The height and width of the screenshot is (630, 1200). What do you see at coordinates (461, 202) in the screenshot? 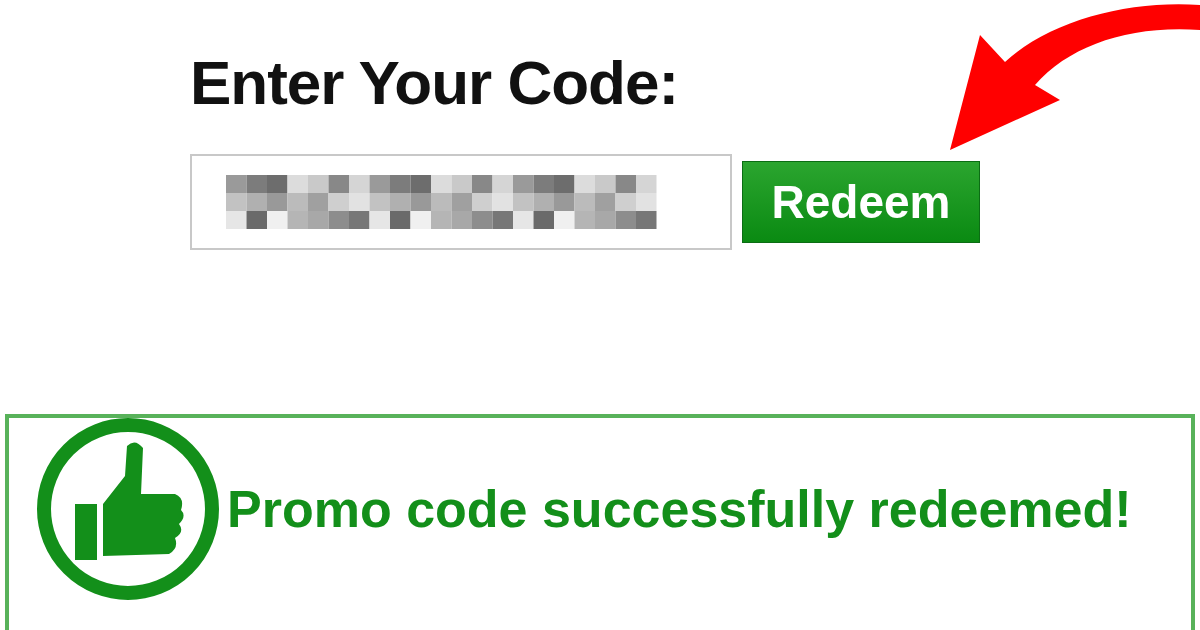
I see `code-input-field` at bounding box center [461, 202].